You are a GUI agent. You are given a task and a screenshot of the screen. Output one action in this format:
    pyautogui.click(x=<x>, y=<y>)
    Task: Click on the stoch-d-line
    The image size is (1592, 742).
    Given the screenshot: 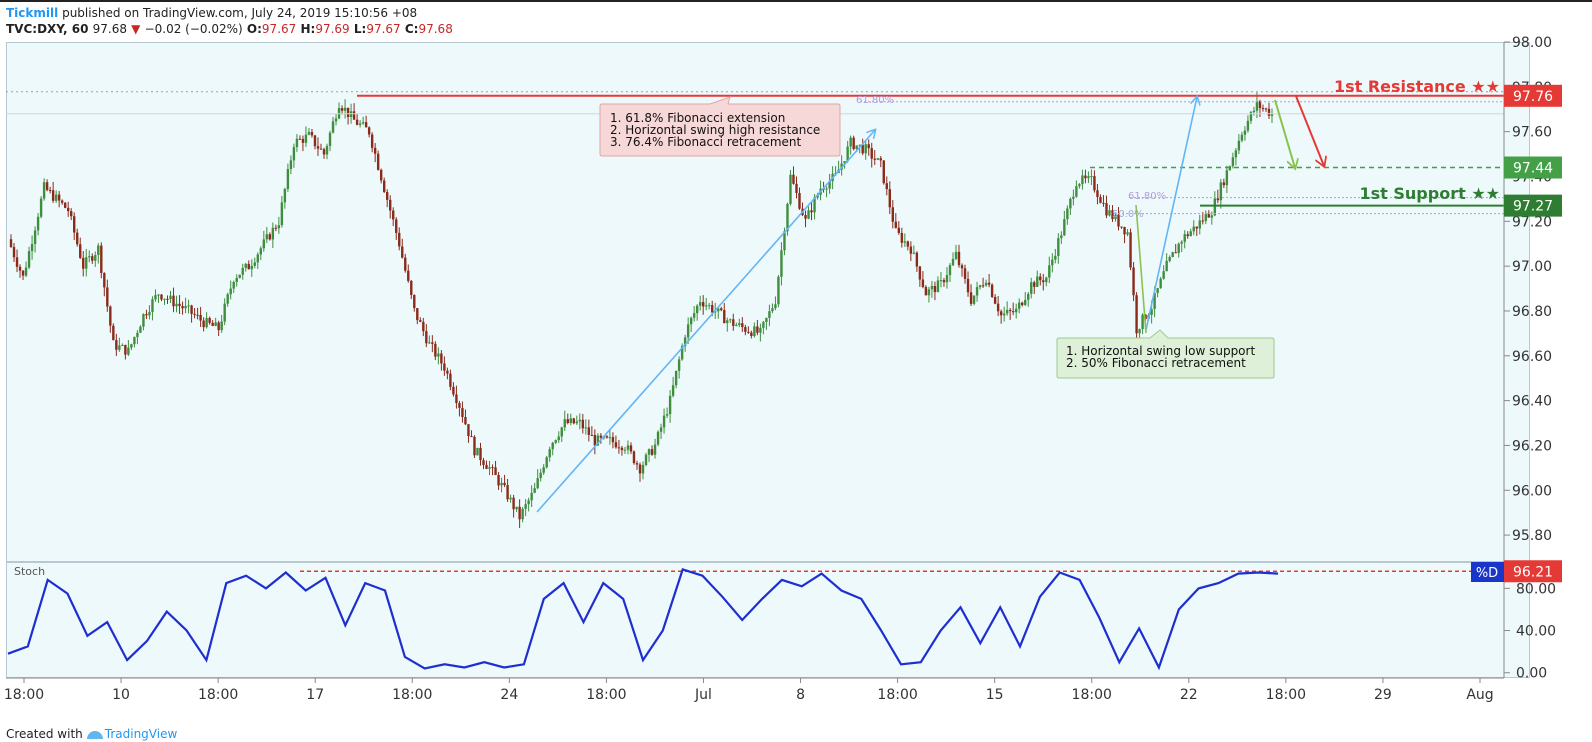 What is the action you would take?
    pyautogui.click(x=643, y=619)
    